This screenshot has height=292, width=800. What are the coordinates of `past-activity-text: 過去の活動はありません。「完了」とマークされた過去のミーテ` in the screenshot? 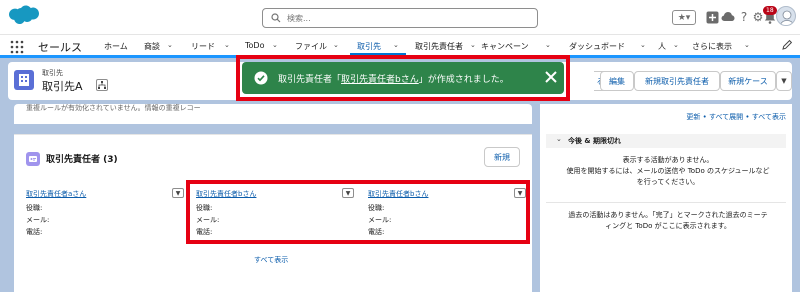 It's located at (668, 215).